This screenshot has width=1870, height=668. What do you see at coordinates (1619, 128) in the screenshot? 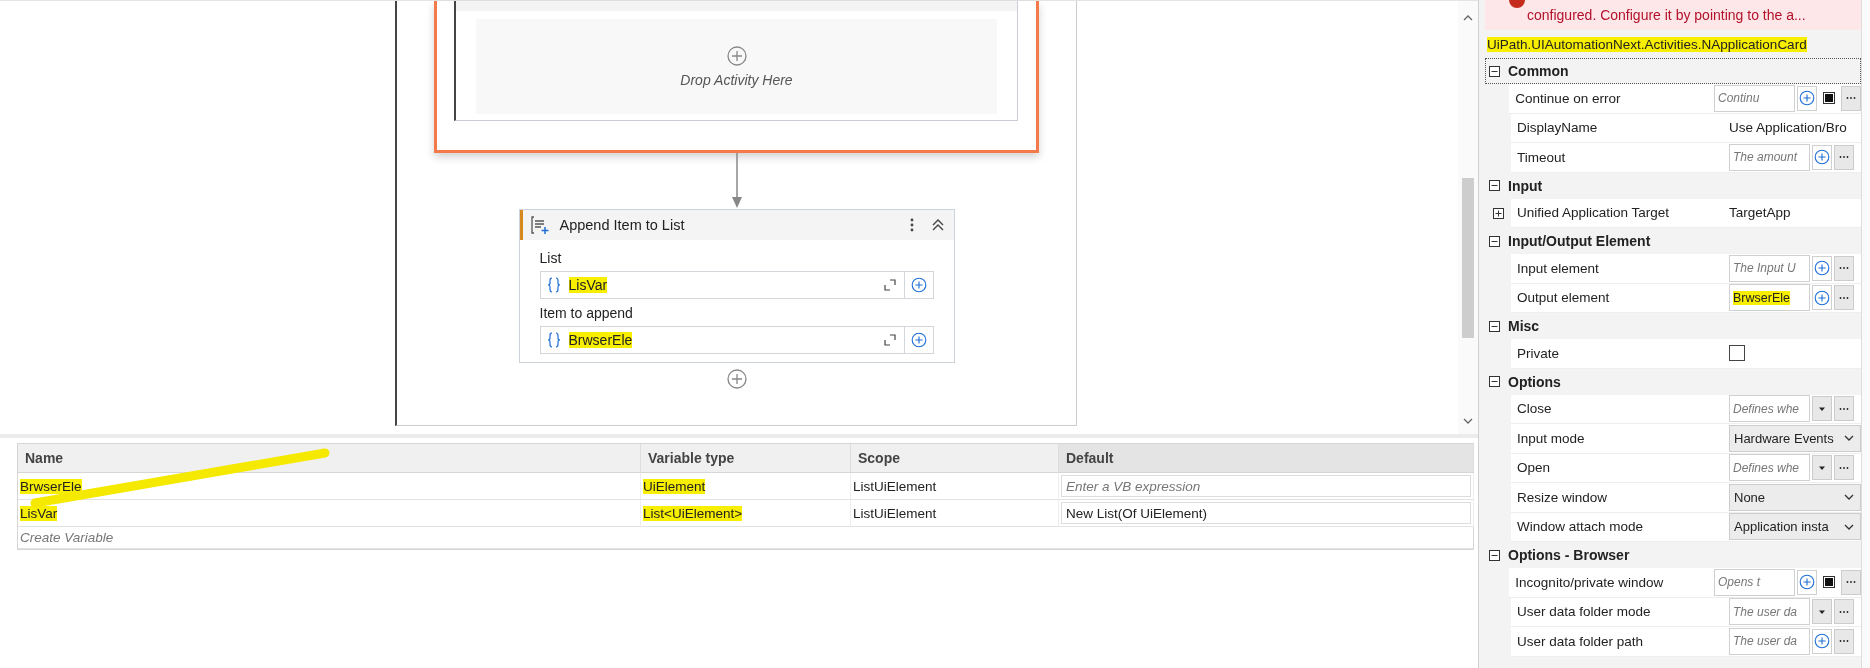
I see `property-name: DisplayName` at bounding box center [1619, 128].